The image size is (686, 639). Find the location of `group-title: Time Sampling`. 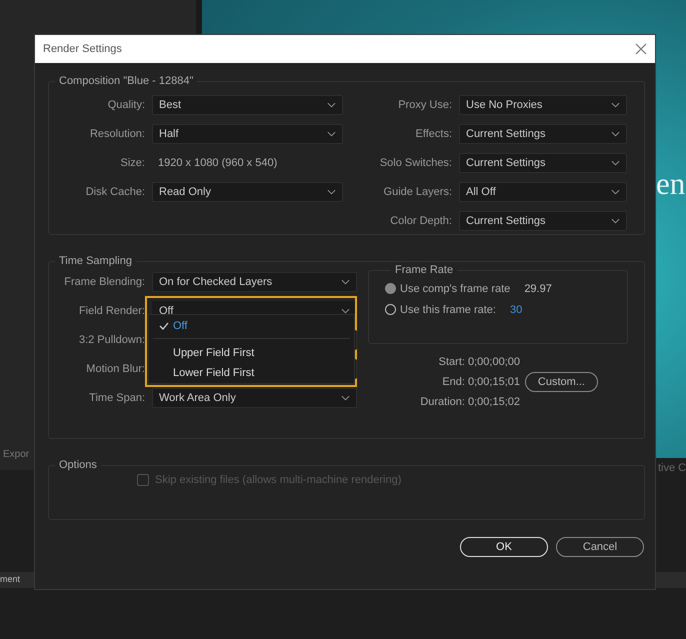

group-title: Time Sampling is located at coordinates (95, 261).